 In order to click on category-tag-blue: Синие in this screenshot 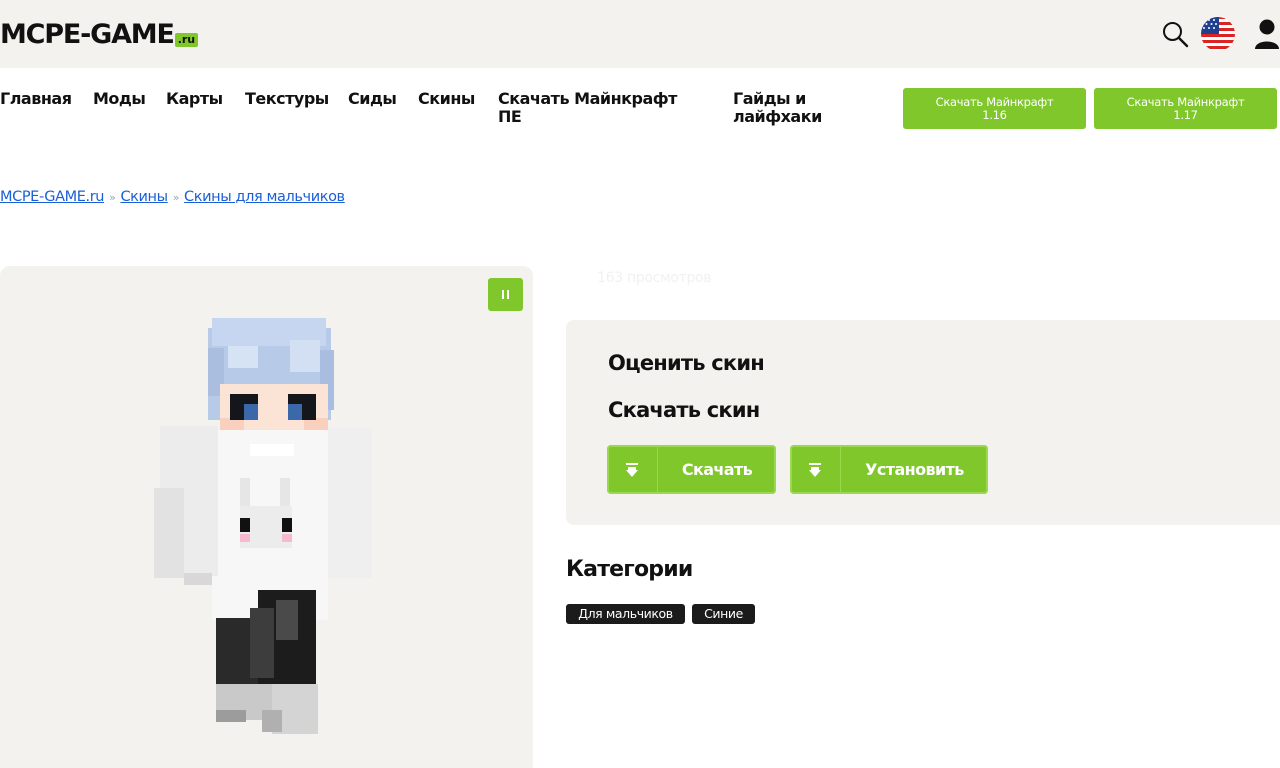, I will do `click(723, 614)`.